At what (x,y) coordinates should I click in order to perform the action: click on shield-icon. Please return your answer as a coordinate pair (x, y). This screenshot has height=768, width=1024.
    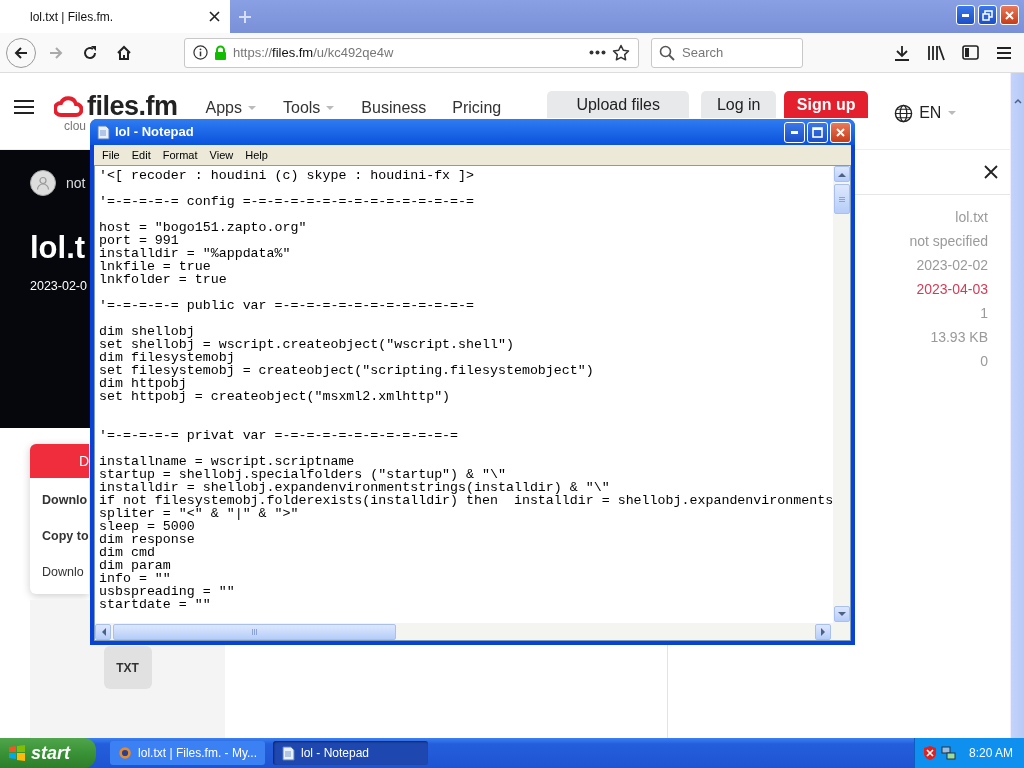
    Looking at the image, I should click on (930, 753).